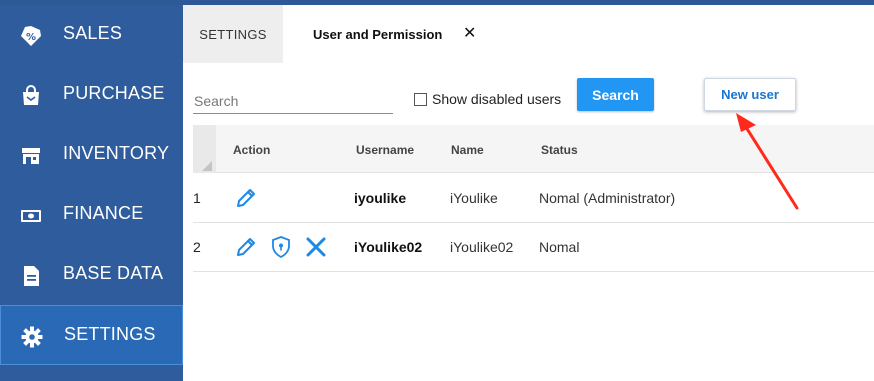 Image resolution: width=874 pixels, height=381 pixels. What do you see at coordinates (528, 34) in the screenshot?
I see `tab-bar: SETTINGS User and Permission ✕` at bounding box center [528, 34].